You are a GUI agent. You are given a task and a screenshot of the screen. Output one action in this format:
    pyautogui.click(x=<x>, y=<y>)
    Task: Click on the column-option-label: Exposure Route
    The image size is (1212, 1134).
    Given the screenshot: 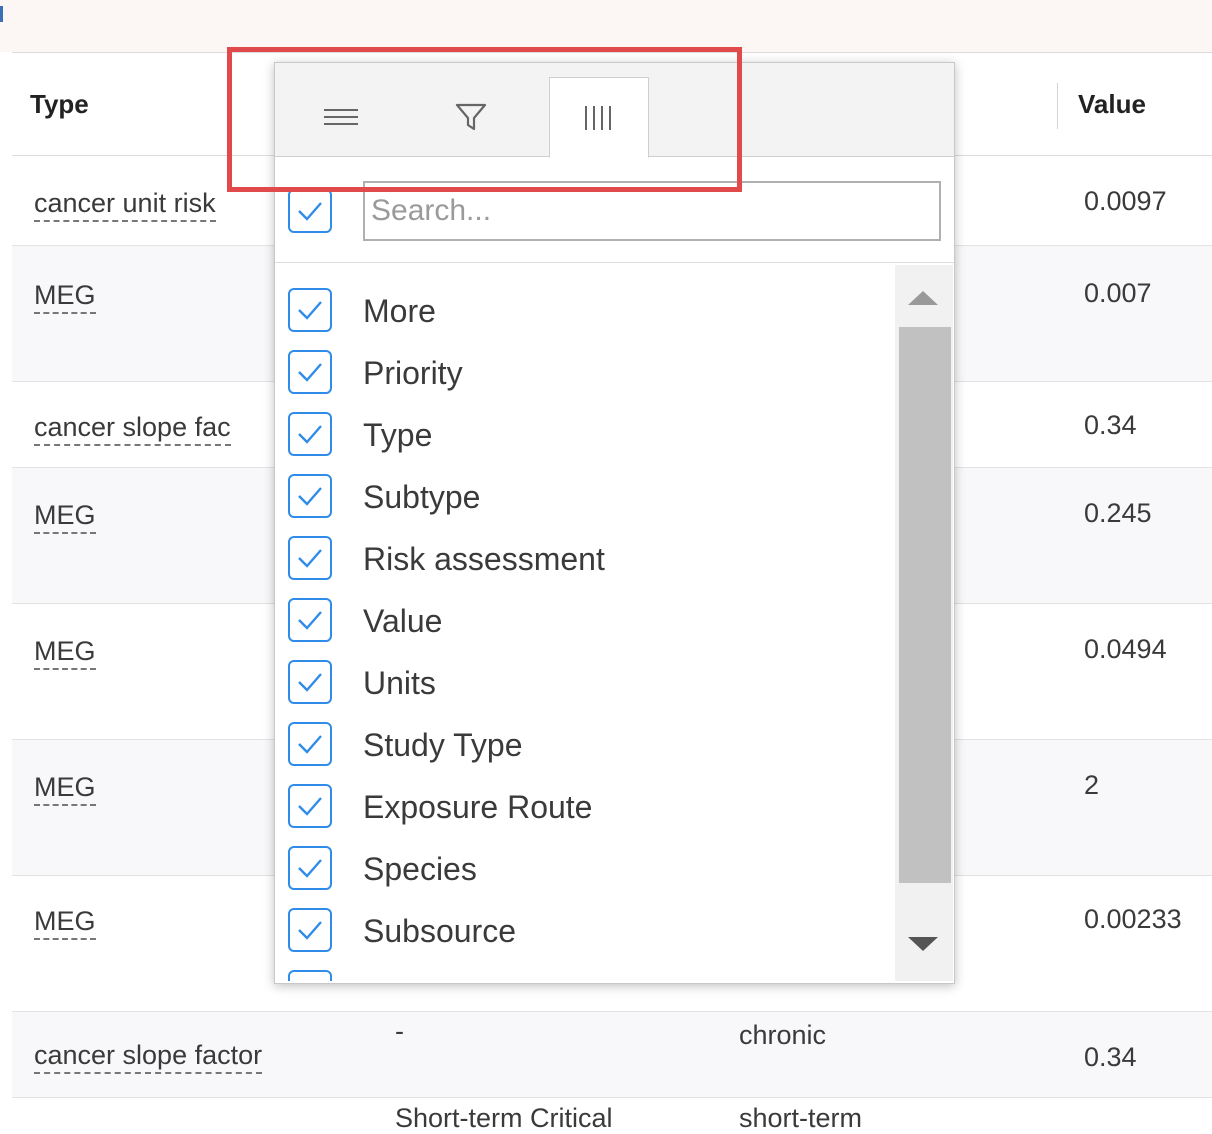 What is the action you would take?
    pyautogui.click(x=478, y=807)
    